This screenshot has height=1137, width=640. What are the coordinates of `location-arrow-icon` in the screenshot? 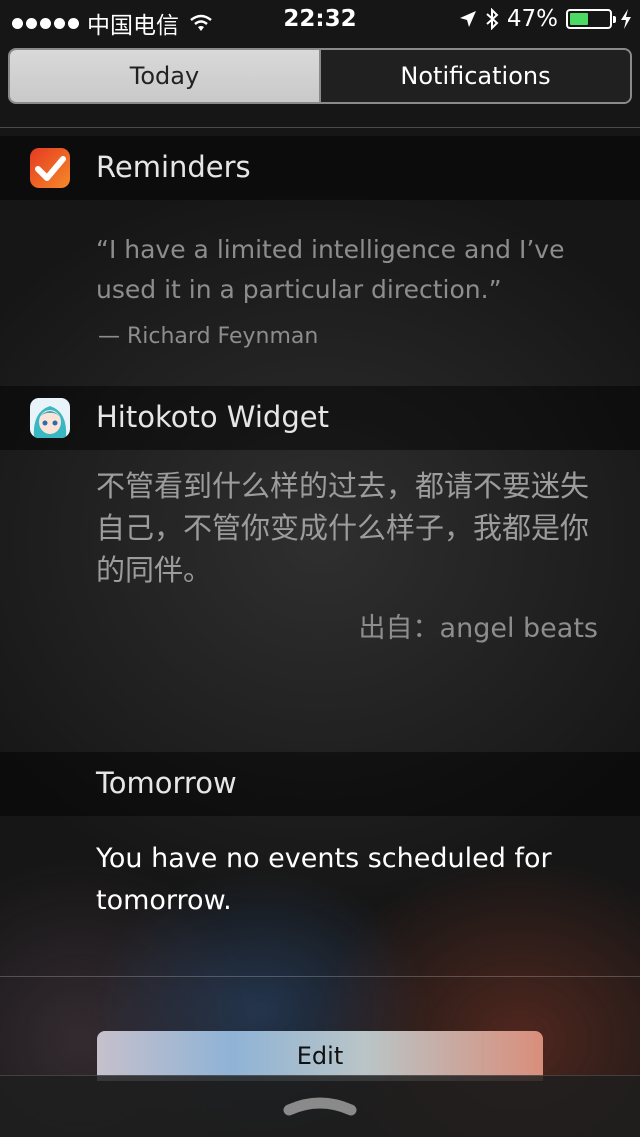 It's located at (467, 19).